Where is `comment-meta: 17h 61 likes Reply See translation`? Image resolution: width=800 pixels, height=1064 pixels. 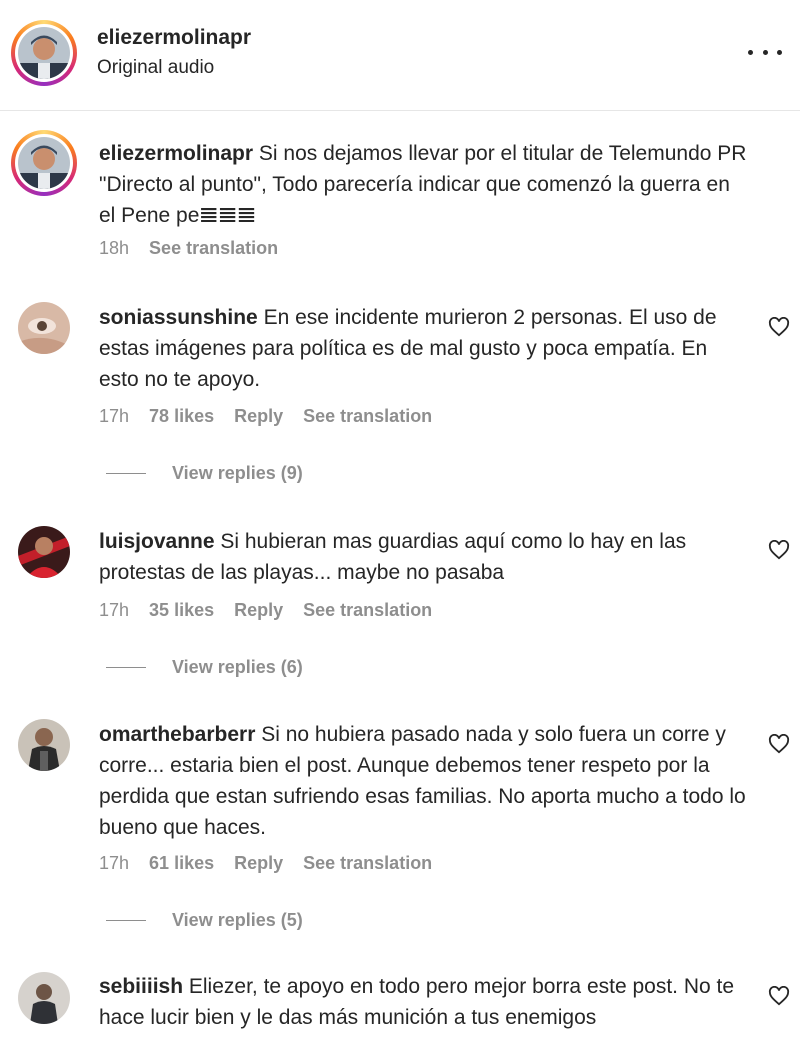
comment-meta: 17h 61 likes Reply See translation is located at coordinates (275, 863).